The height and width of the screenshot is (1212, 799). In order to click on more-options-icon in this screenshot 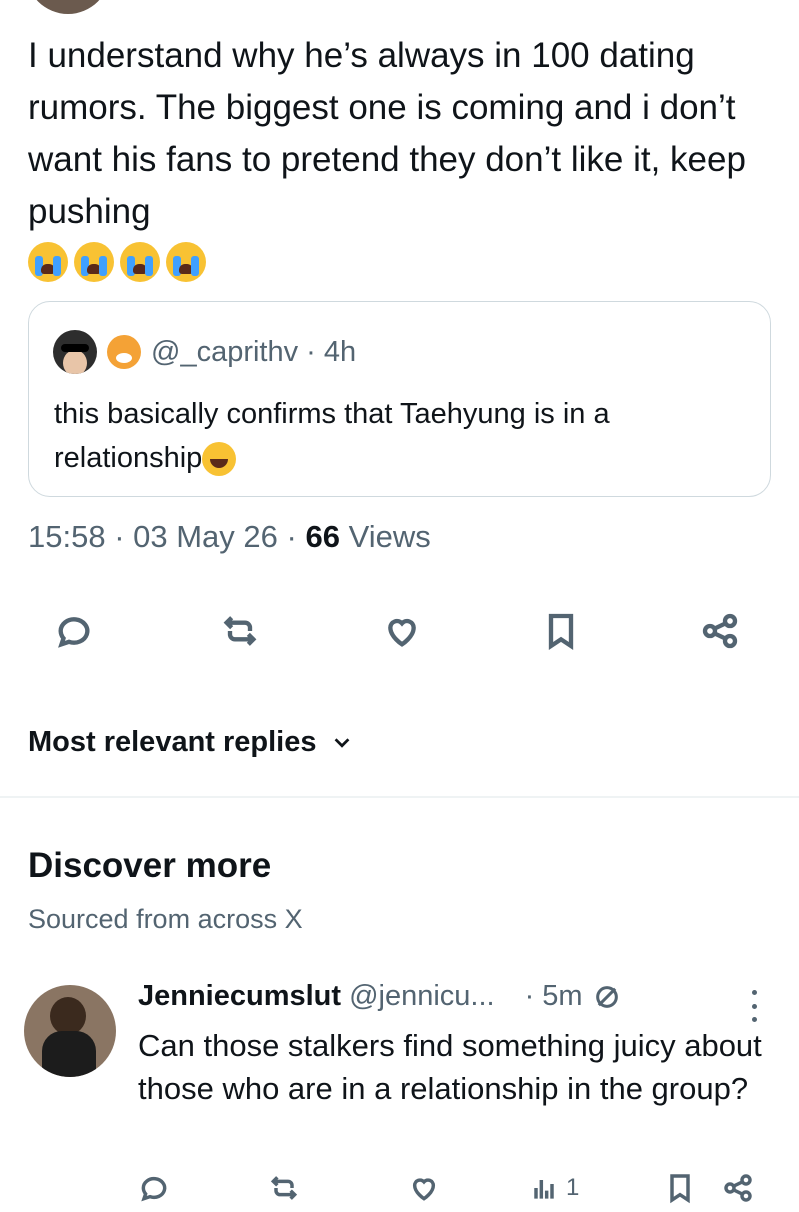, I will do `click(754, 1006)`.